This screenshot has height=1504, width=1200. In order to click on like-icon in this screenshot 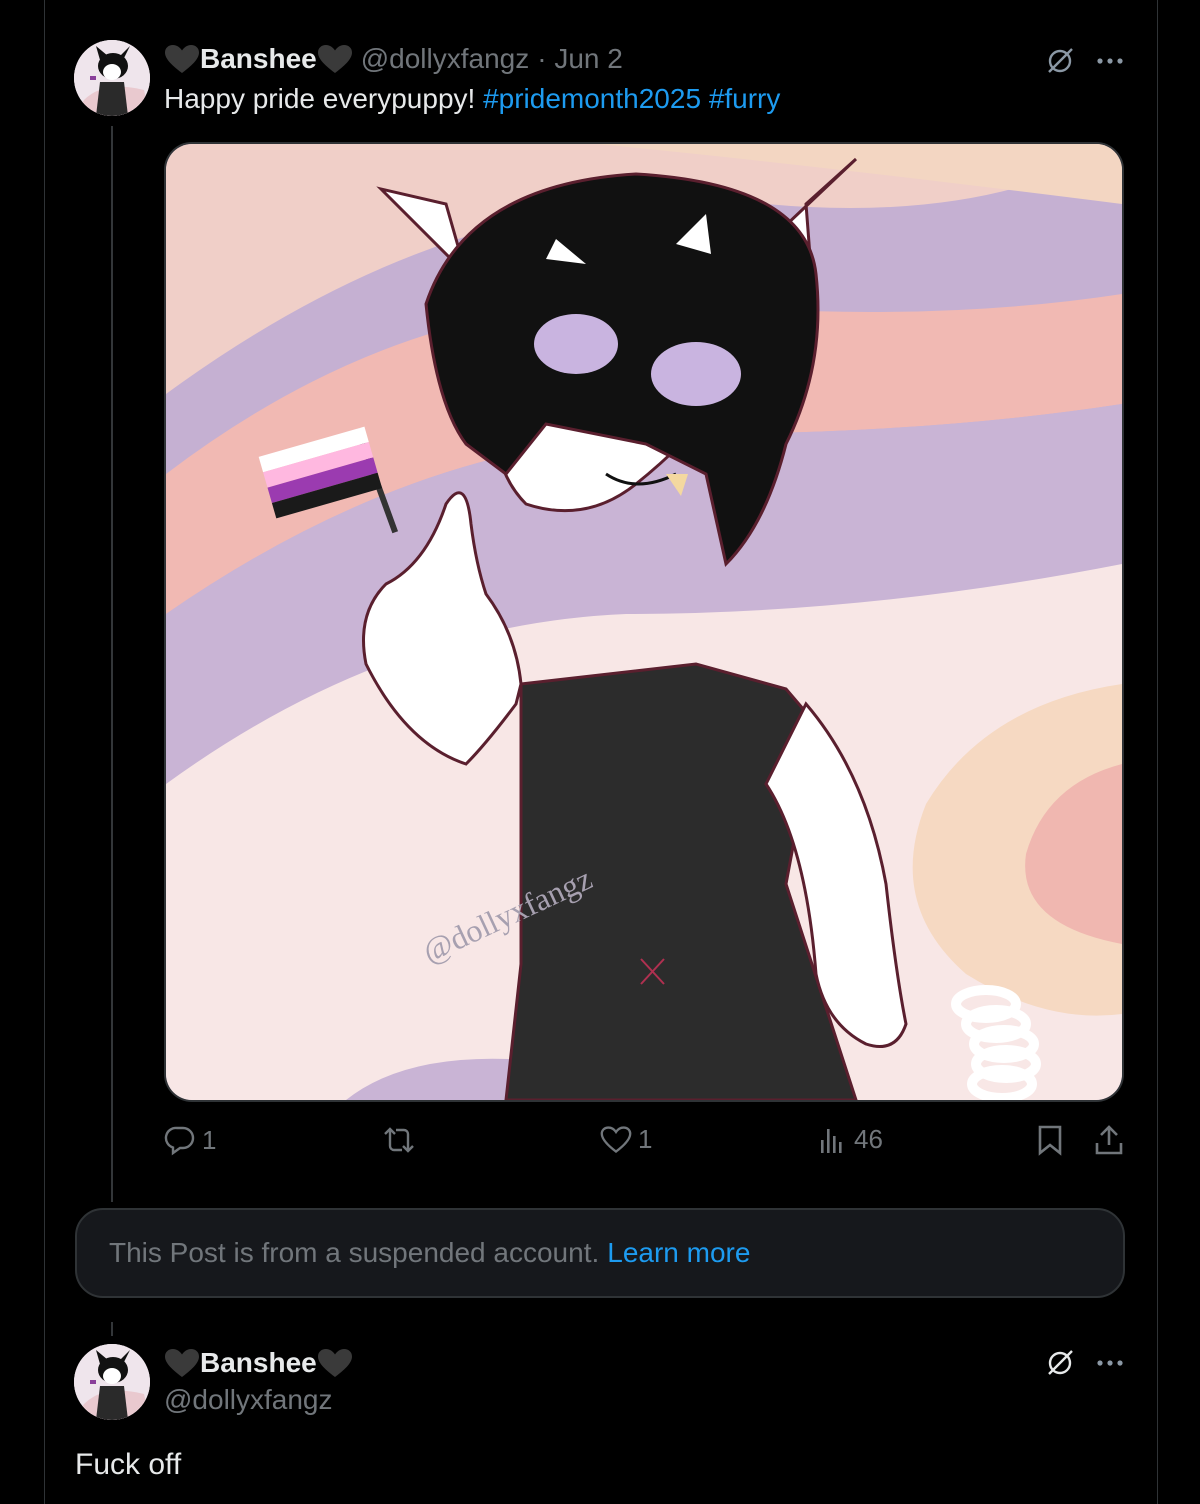, I will do `click(616, 1139)`.